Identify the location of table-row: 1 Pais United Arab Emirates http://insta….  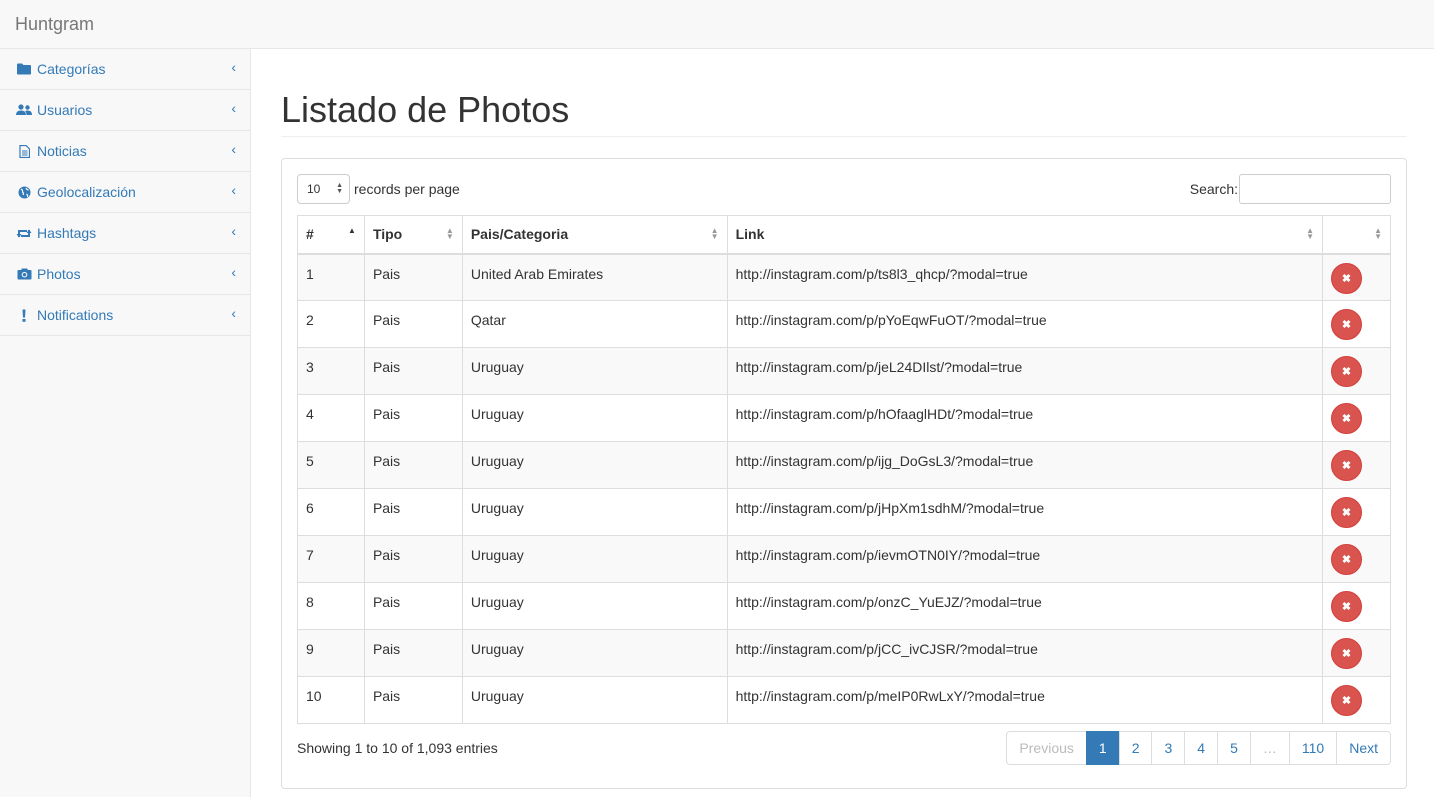
(844, 277).